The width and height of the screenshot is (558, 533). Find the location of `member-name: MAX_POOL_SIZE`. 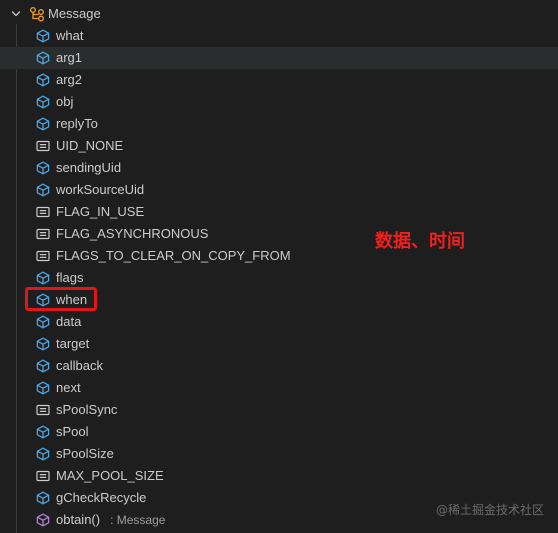

member-name: MAX_POOL_SIZE is located at coordinates (110, 475).